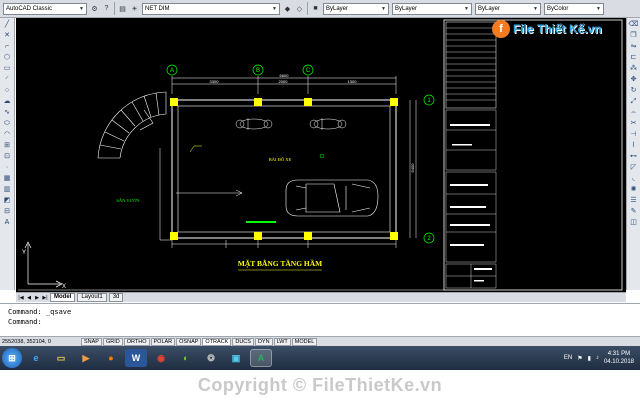 This screenshot has height=400, width=640. What do you see at coordinates (633, 190) in the screenshot?
I see `explode-icon: ✺` at bounding box center [633, 190].